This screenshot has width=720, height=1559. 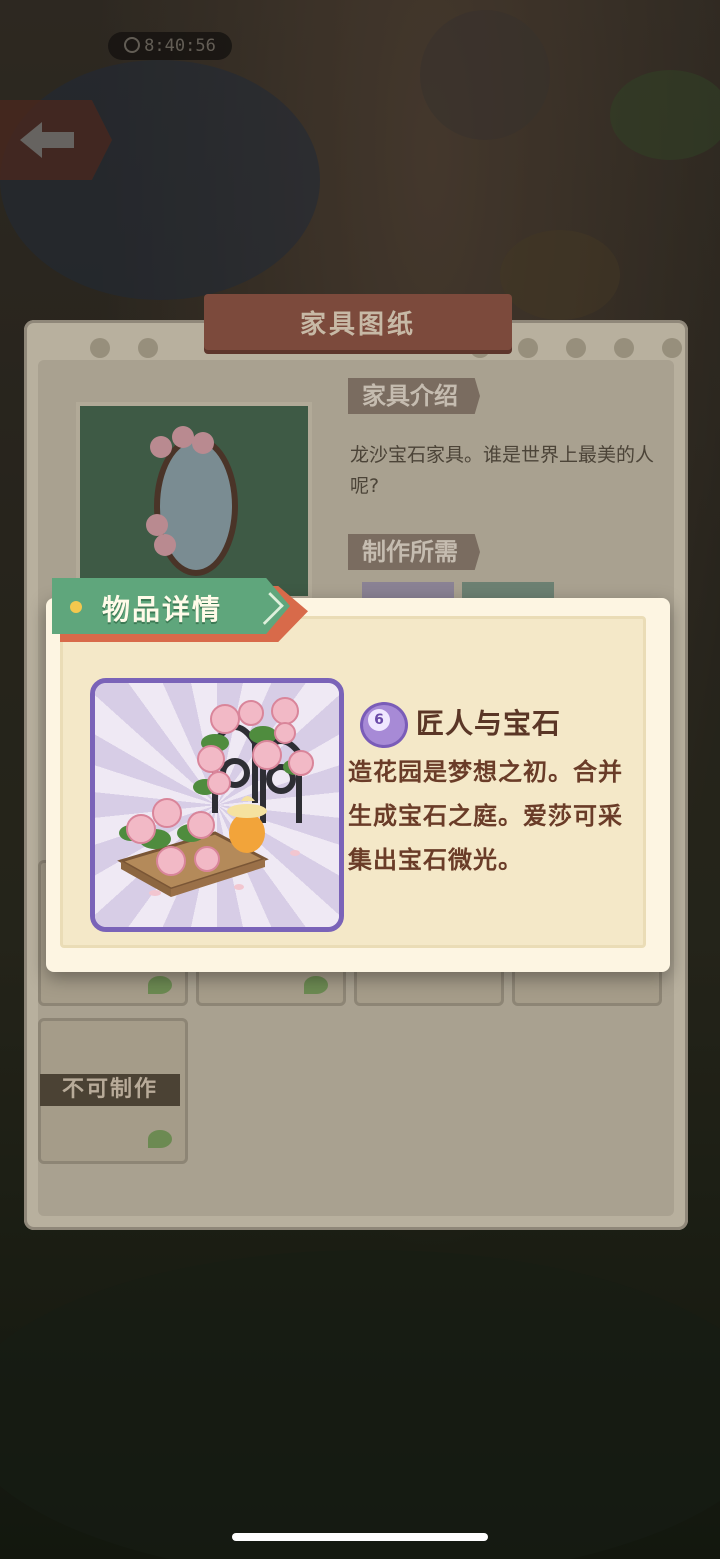 I want to click on locked-label: 不可制作, so click(x=110, y=1090).